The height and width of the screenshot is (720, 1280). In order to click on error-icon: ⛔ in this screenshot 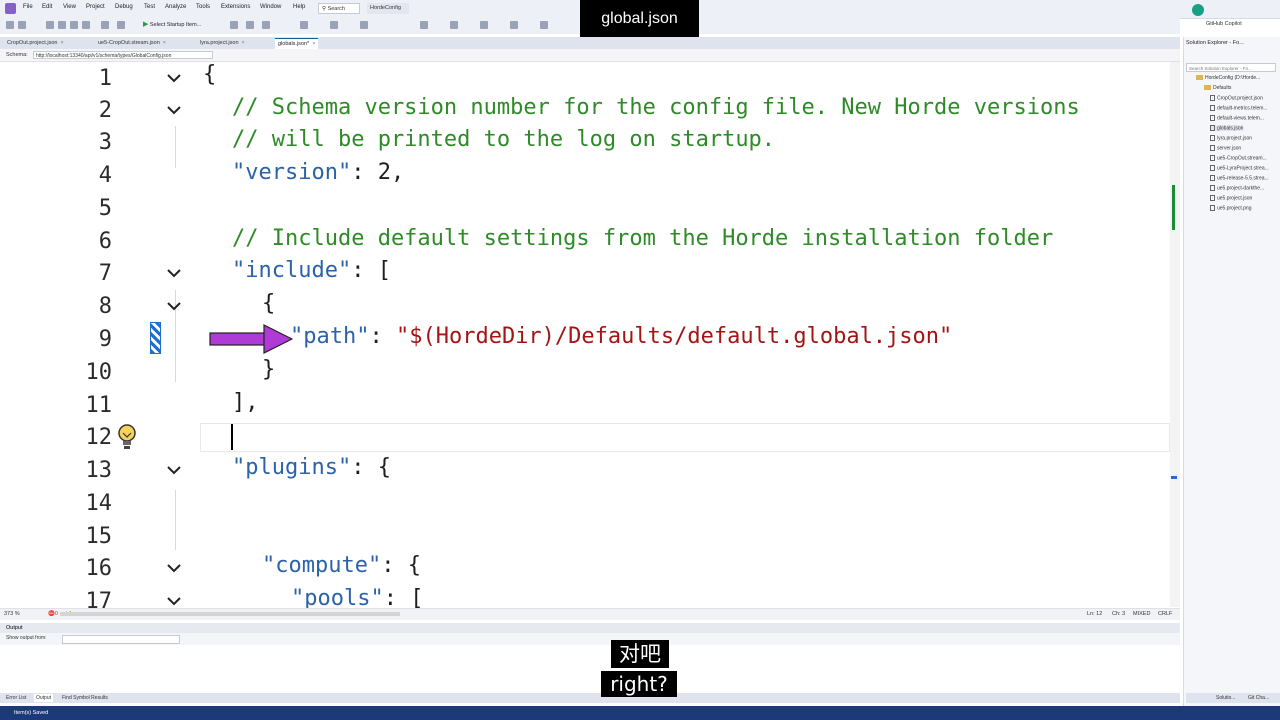, I will do `click(51, 614)`.